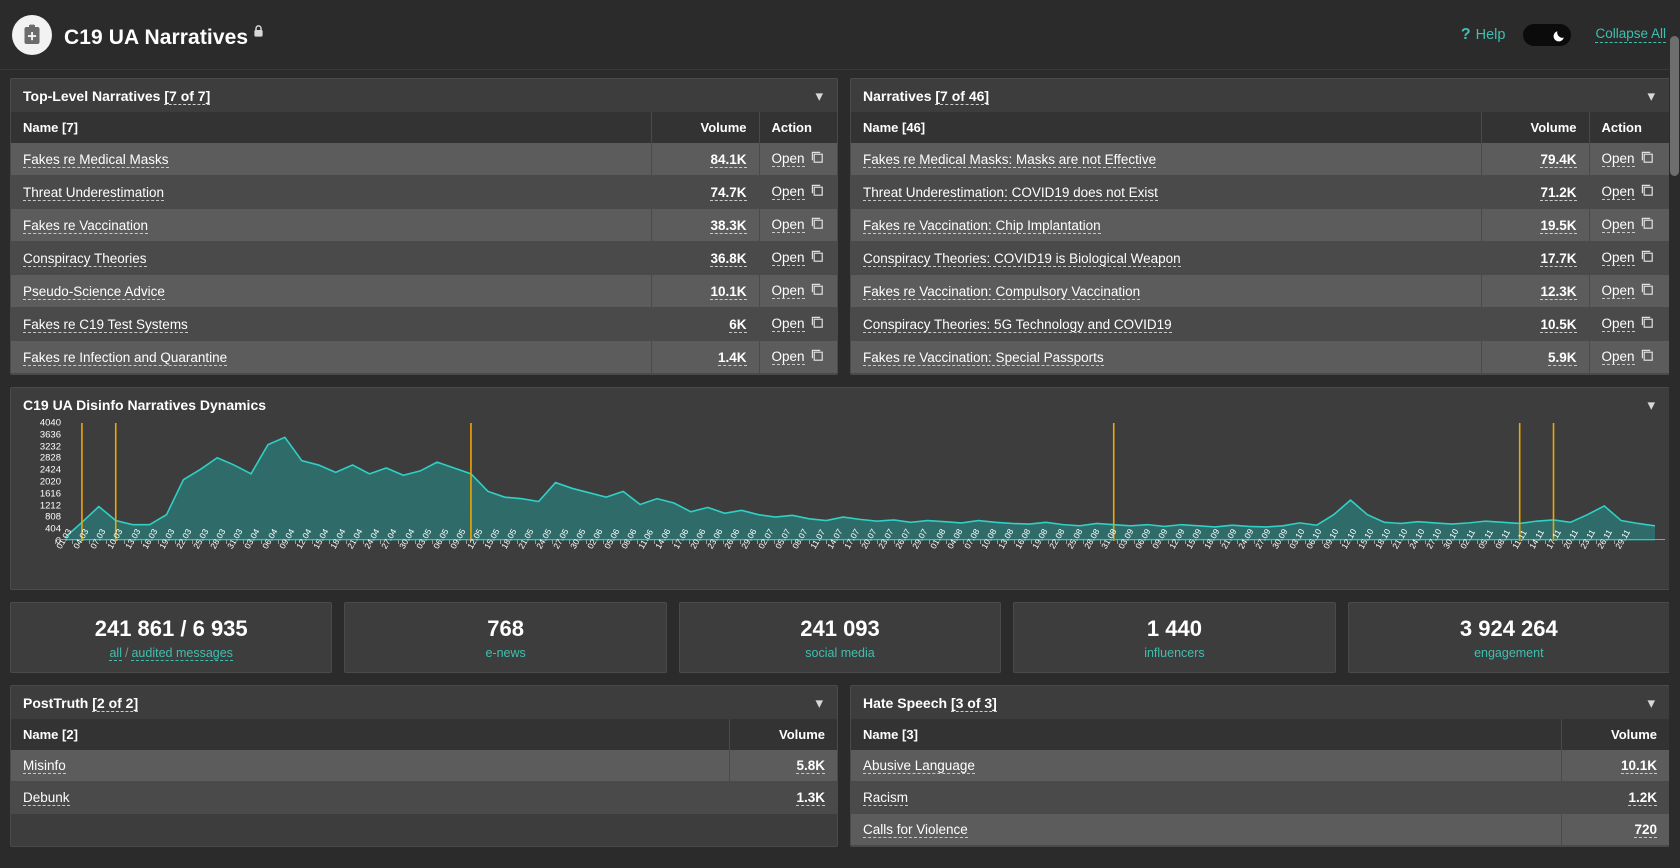 The width and height of the screenshot is (1680, 868). I want to click on narrative-link: Pseudo-Science Advice, so click(94, 291).